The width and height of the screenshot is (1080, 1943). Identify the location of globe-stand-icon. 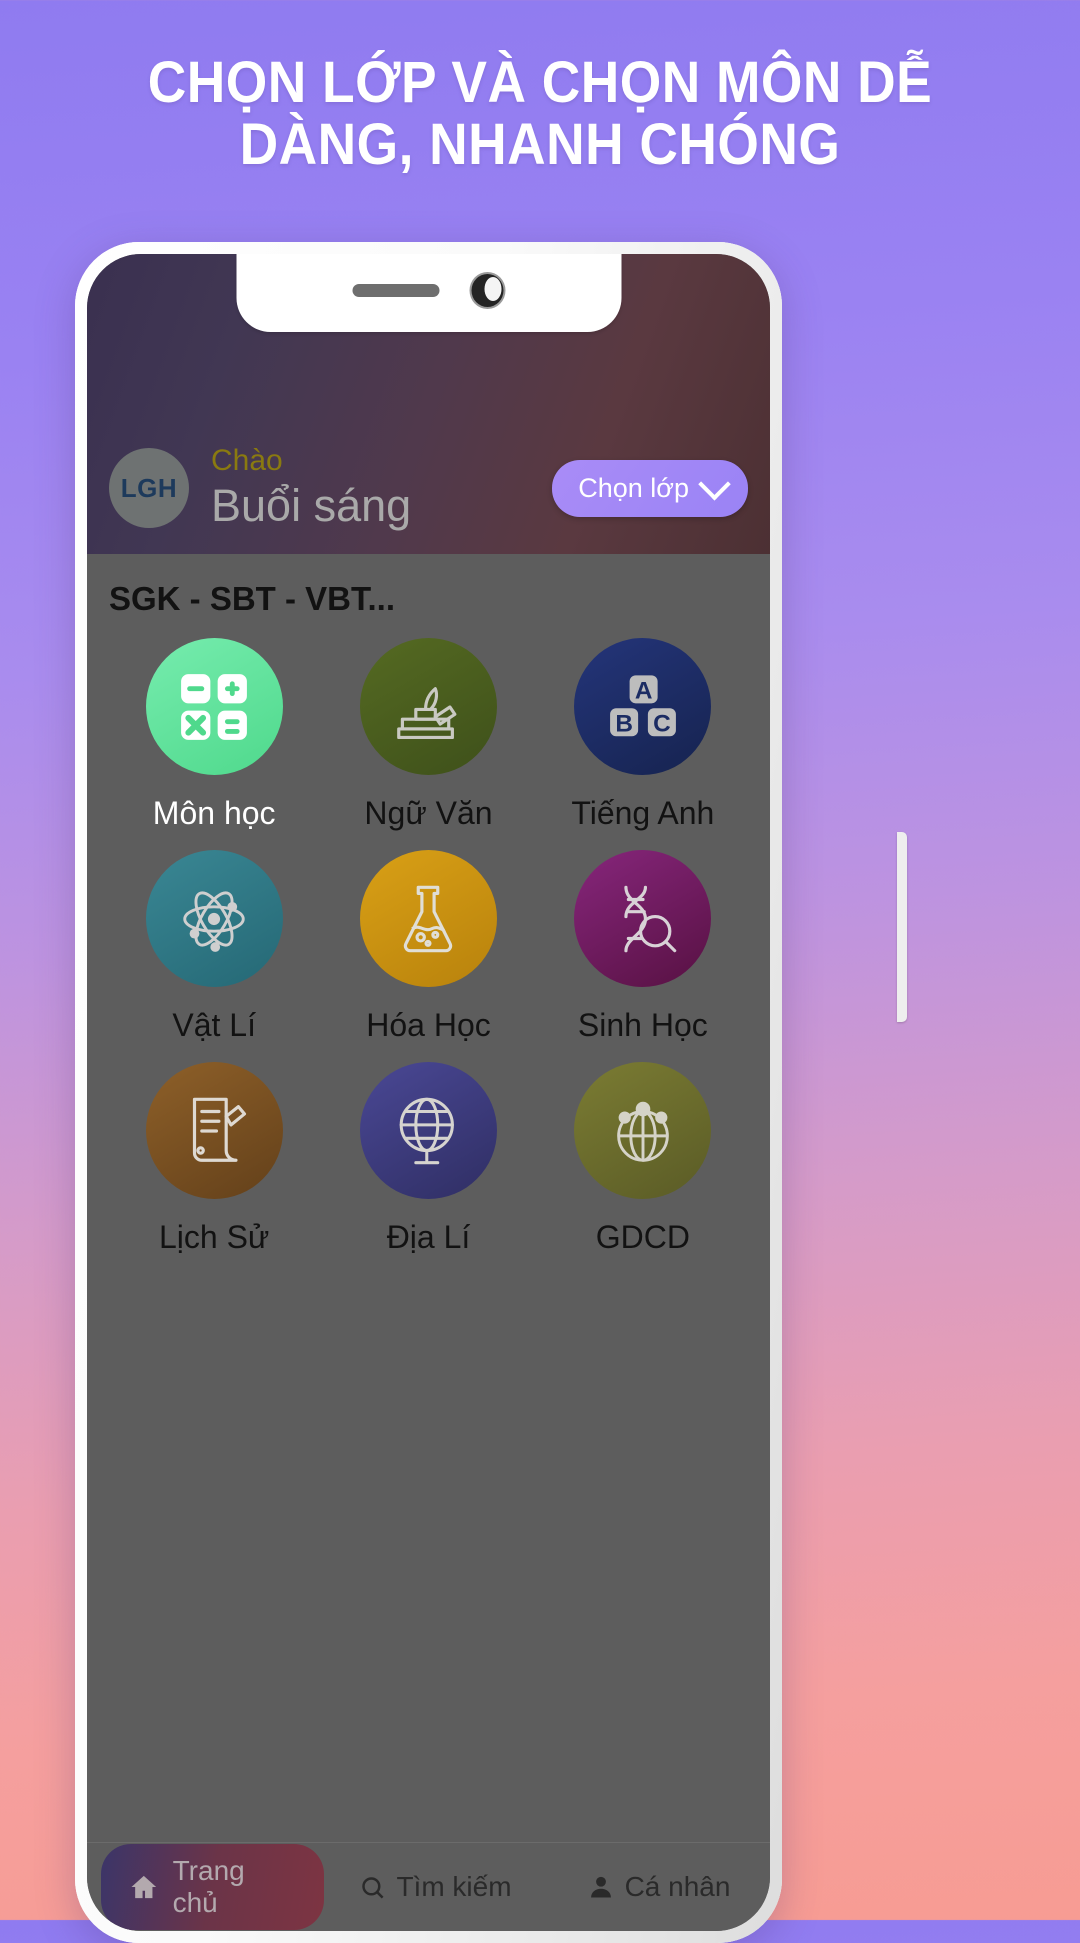
(427, 1130).